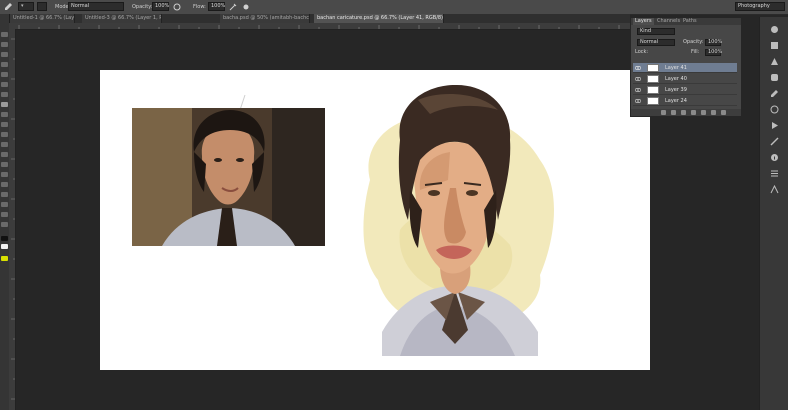 The image size is (788, 410). I want to click on workspace-select: Photography, so click(760, 6).